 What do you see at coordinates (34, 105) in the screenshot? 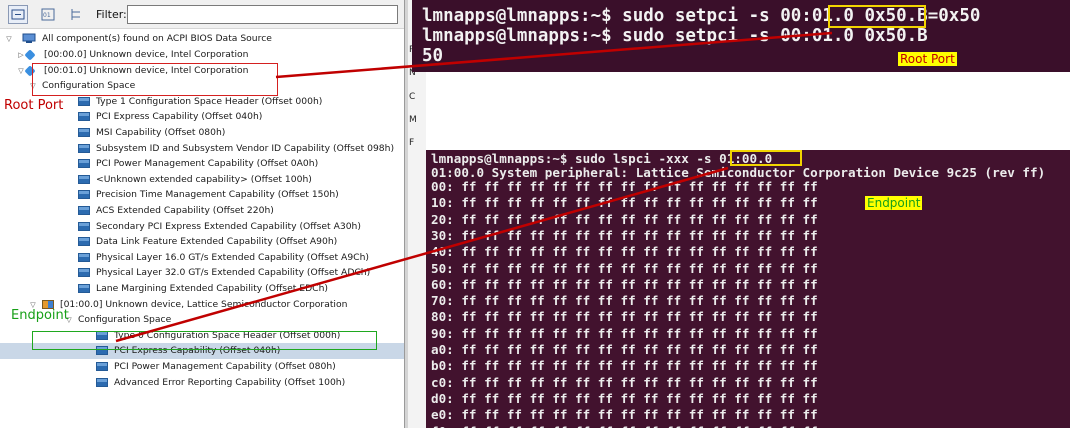
I see `root-port-annotation: Root Port` at bounding box center [34, 105].